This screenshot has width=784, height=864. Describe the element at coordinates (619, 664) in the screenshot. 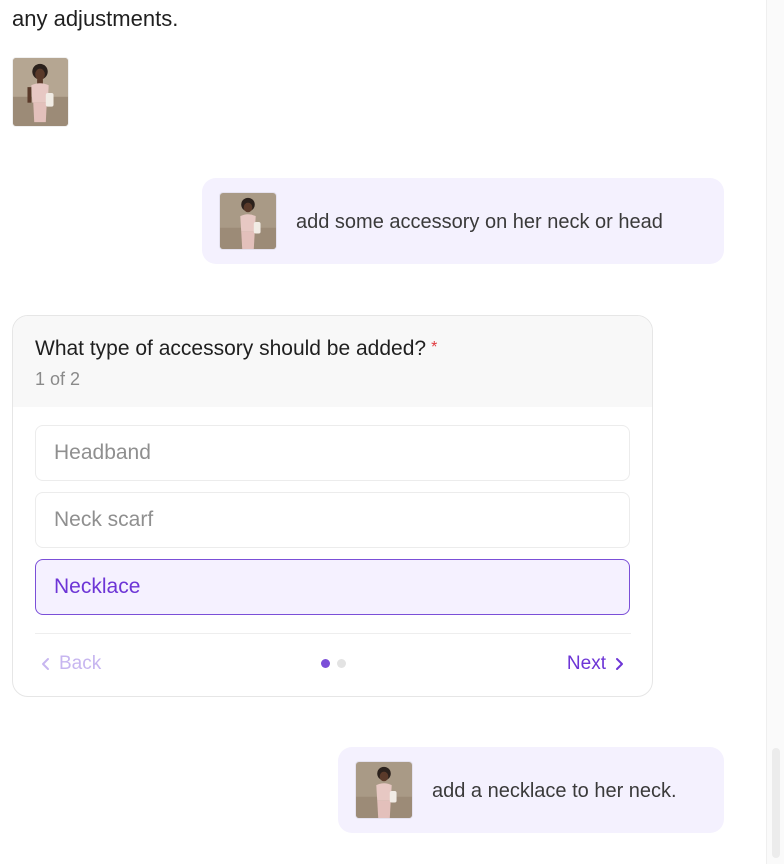

I see `chevron-right-icon` at that location.